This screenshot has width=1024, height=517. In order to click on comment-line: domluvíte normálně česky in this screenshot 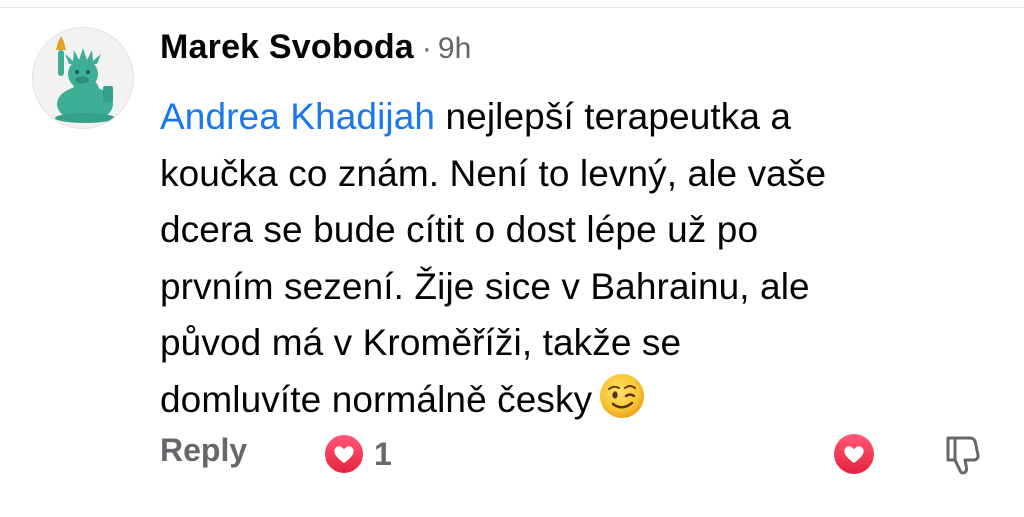, I will do `click(585, 400)`.